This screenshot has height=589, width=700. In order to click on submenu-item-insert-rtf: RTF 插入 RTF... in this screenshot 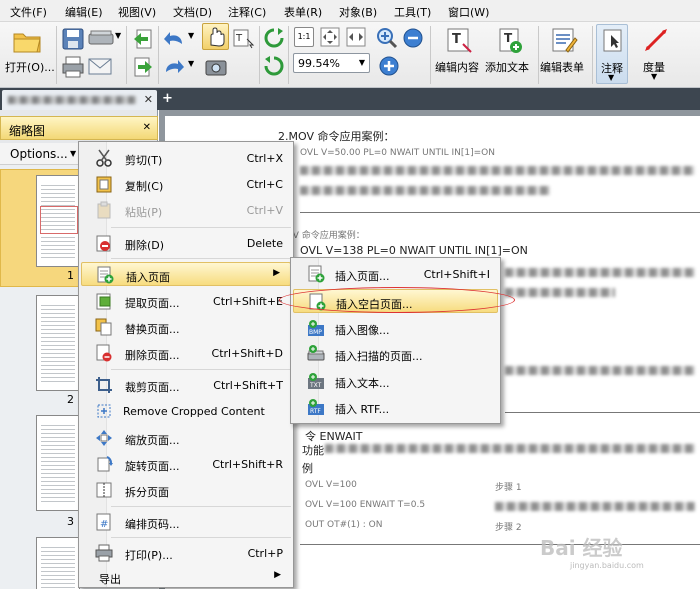, I will do `click(395, 407)`.